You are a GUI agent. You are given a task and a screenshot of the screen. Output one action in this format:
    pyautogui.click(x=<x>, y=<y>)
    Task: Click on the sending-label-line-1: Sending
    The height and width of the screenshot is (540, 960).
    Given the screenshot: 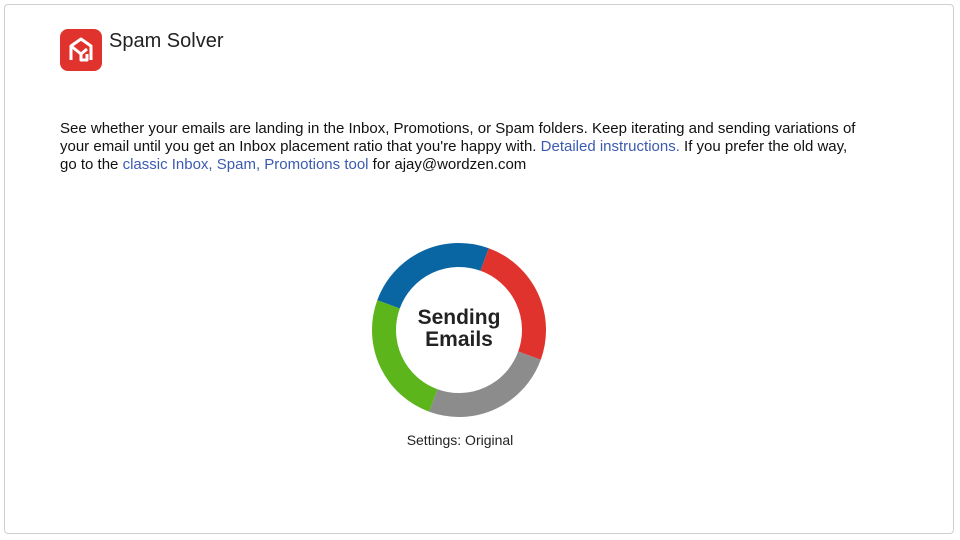 What is the action you would take?
    pyautogui.click(x=459, y=317)
    